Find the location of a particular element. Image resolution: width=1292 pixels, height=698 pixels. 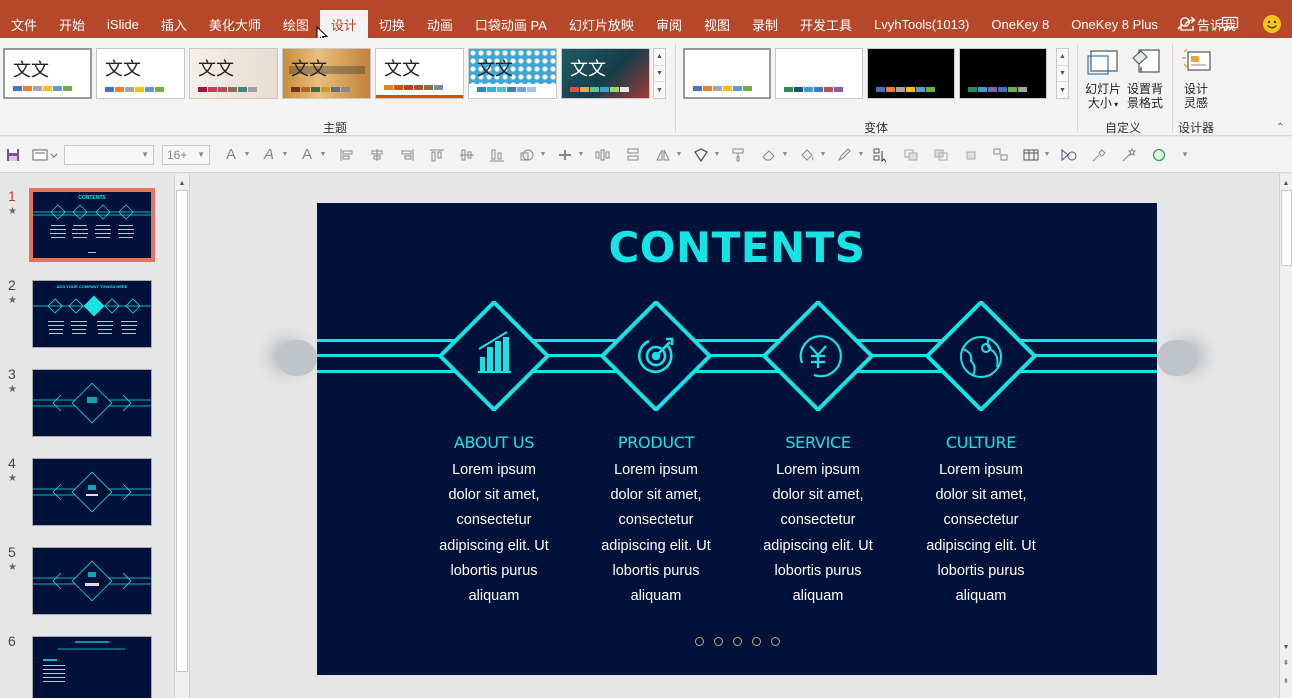

crop-icon is located at coordinates (971, 155).